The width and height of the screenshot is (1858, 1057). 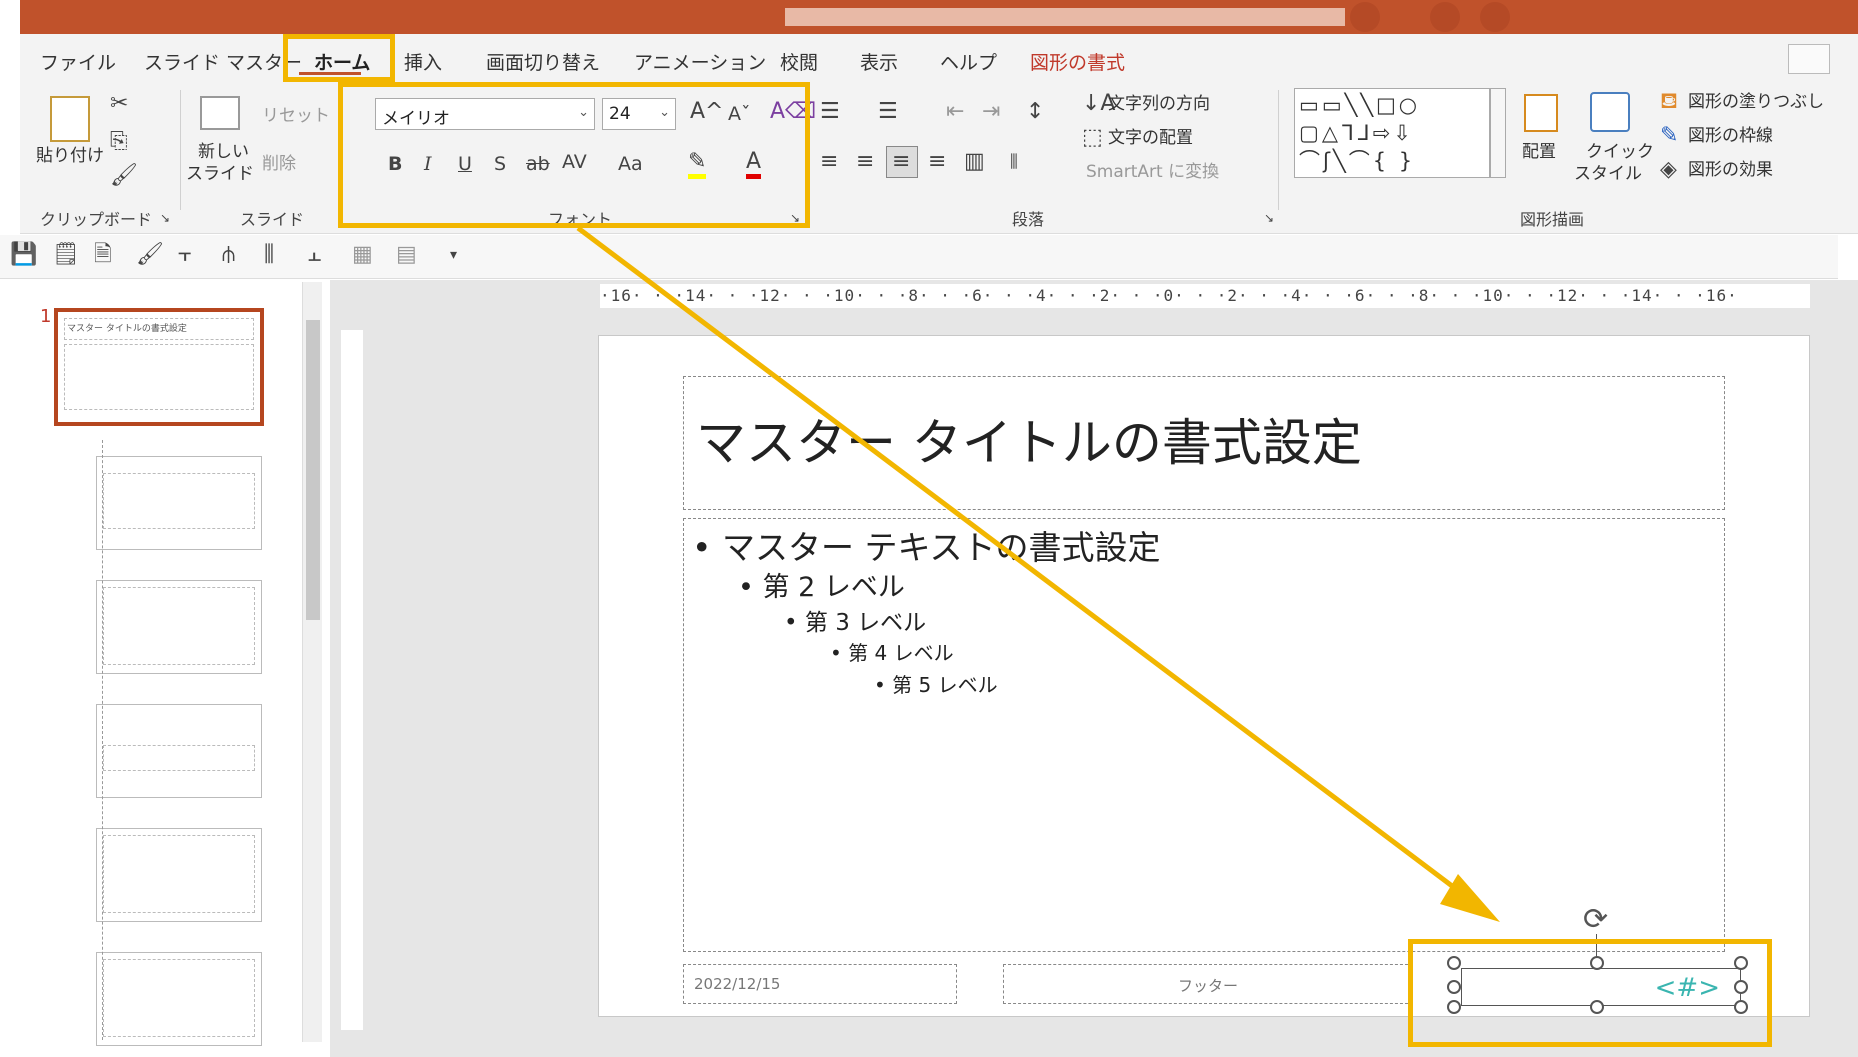 What do you see at coordinates (159, 377) in the screenshot?
I see `thumb-body` at bounding box center [159, 377].